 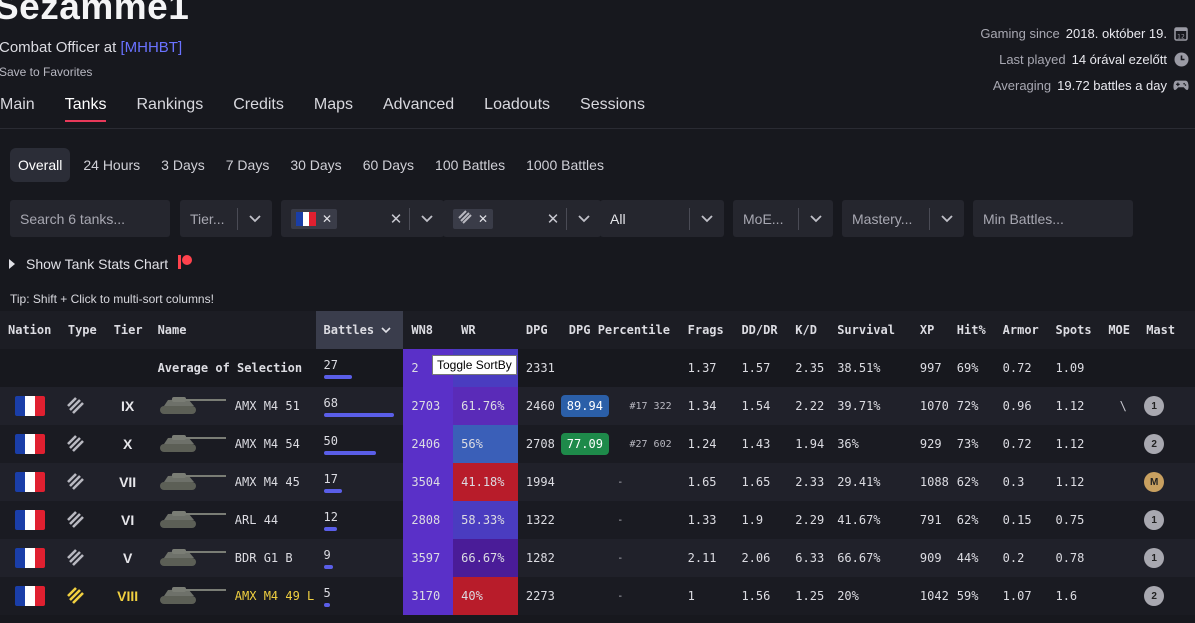 What do you see at coordinates (539, 330) in the screenshot?
I see `col-dpg: DPG` at bounding box center [539, 330].